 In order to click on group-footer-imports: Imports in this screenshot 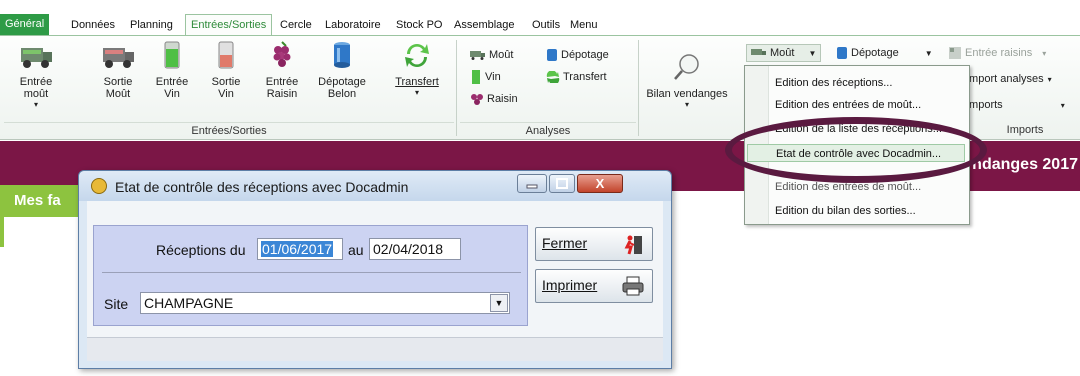, I will do `click(1025, 130)`.